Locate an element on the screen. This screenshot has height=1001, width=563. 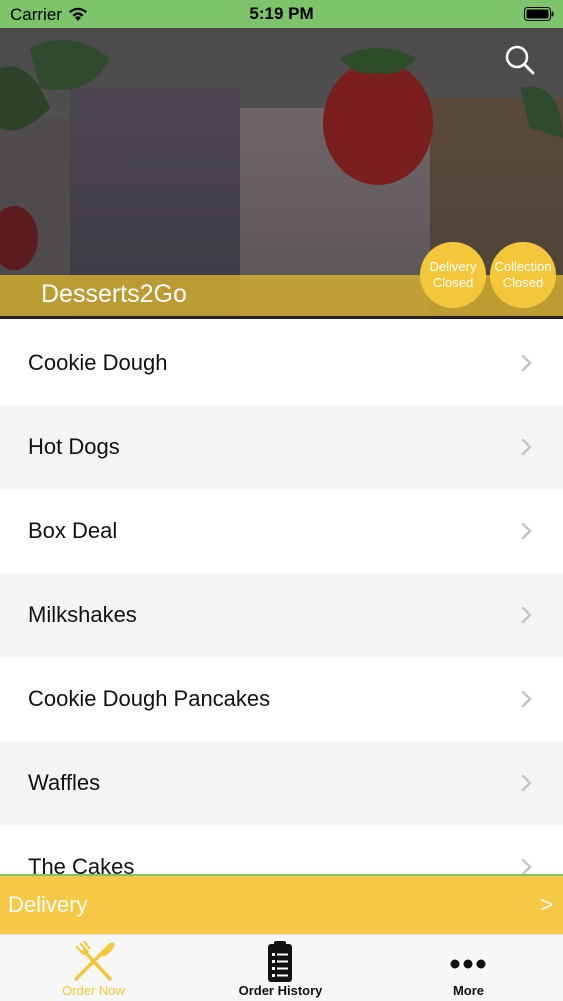
menu-item-label: Box Deal is located at coordinates (73, 530).